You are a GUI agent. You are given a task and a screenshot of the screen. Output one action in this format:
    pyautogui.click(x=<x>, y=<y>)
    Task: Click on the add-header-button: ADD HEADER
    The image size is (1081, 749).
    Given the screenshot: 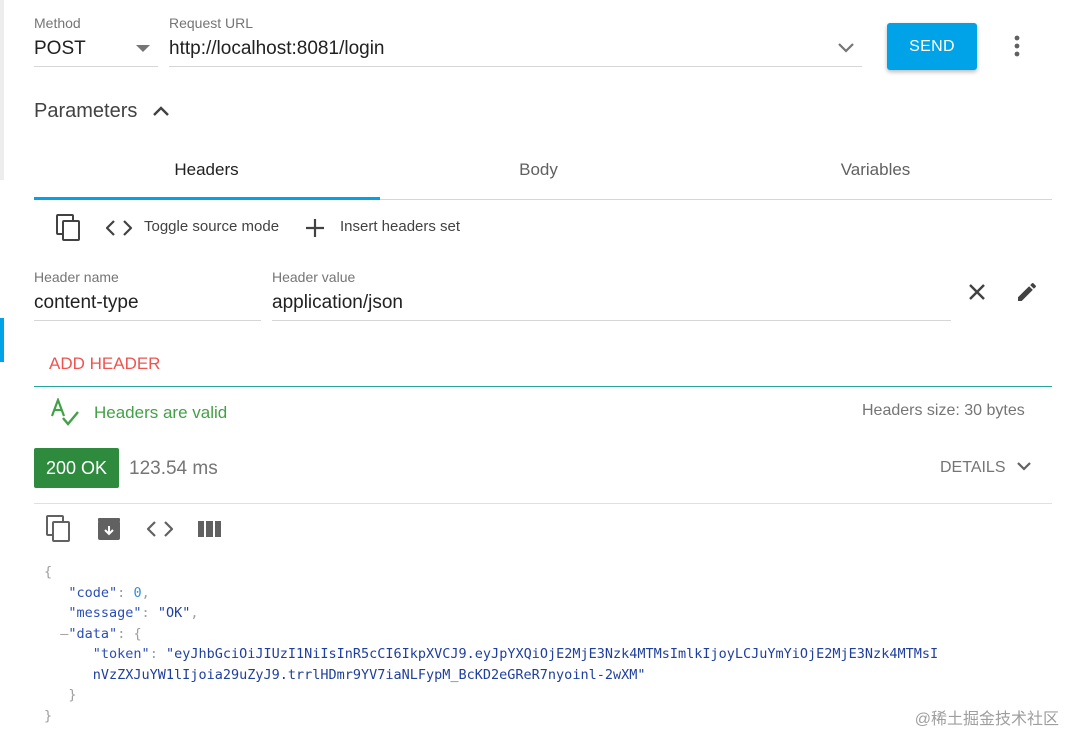 What is the action you would take?
    pyautogui.click(x=104, y=364)
    